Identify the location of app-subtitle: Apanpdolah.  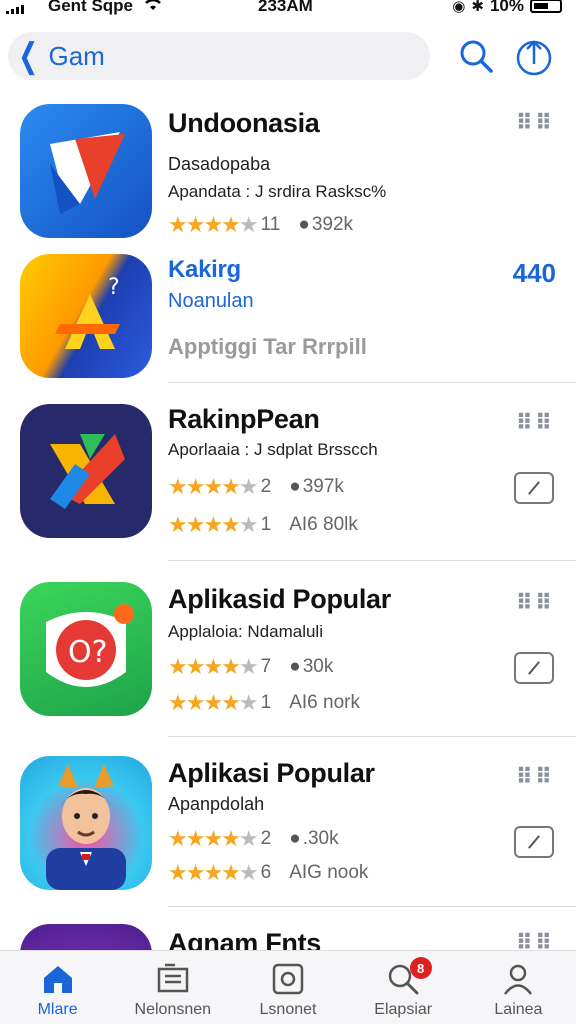
(216, 804).